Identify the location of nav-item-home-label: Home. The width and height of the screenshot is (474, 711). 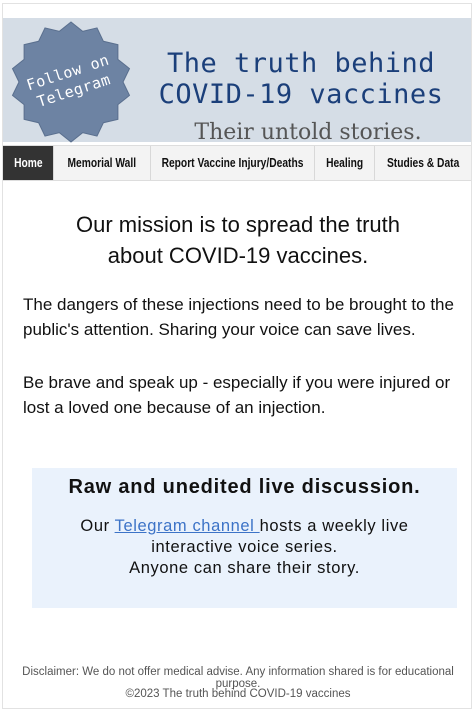
(28, 163).